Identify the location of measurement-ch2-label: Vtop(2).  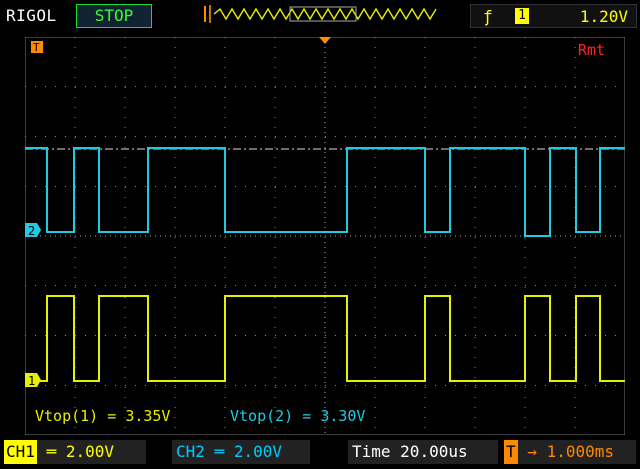
(261, 416).